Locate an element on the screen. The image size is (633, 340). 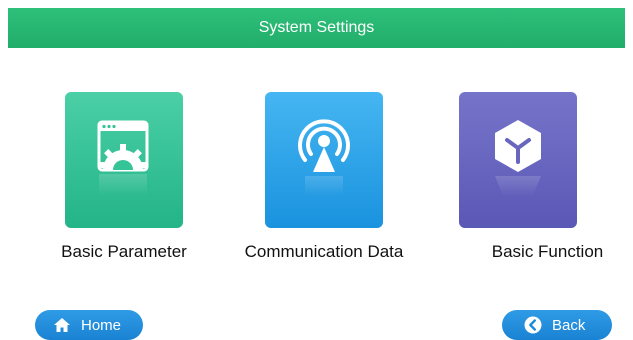
back-button-label: Back is located at coordinates (569, 325).